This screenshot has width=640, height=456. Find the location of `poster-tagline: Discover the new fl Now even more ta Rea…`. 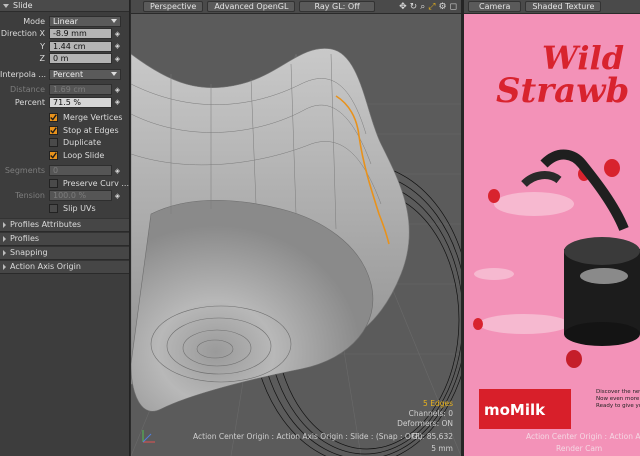

poster-tagline: Discover the new fl Now even more ta Rea… is located at coordinates (618, 399).